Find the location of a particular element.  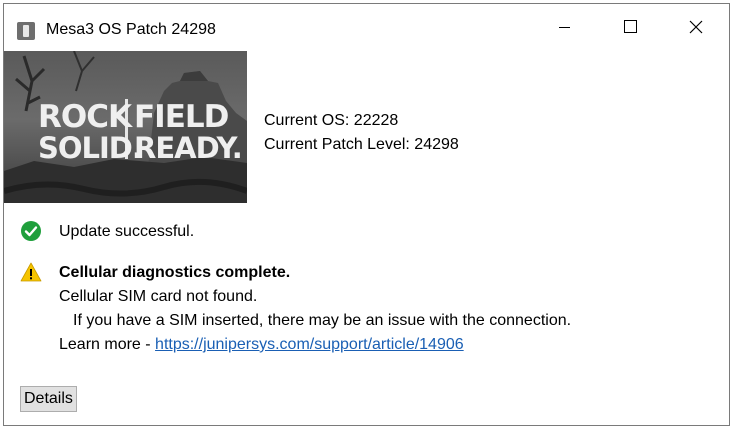

maximize-icon is located at coordinates (630, 26).